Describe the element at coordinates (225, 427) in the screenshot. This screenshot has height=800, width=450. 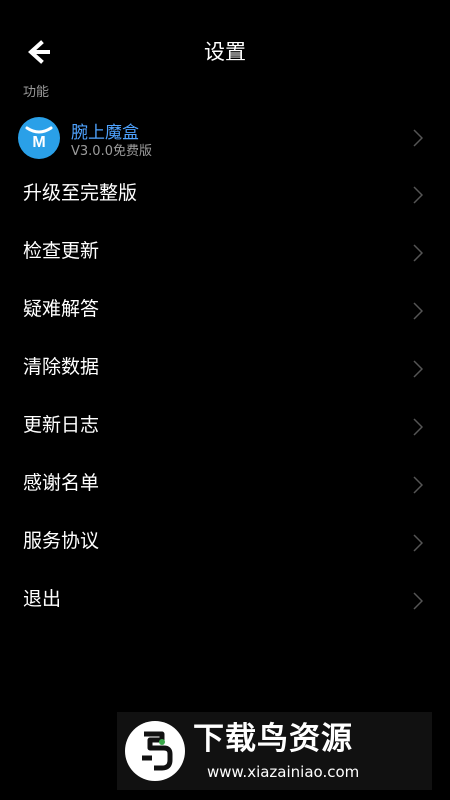
I see `menu-item-changelog: 更新日志` at that location.